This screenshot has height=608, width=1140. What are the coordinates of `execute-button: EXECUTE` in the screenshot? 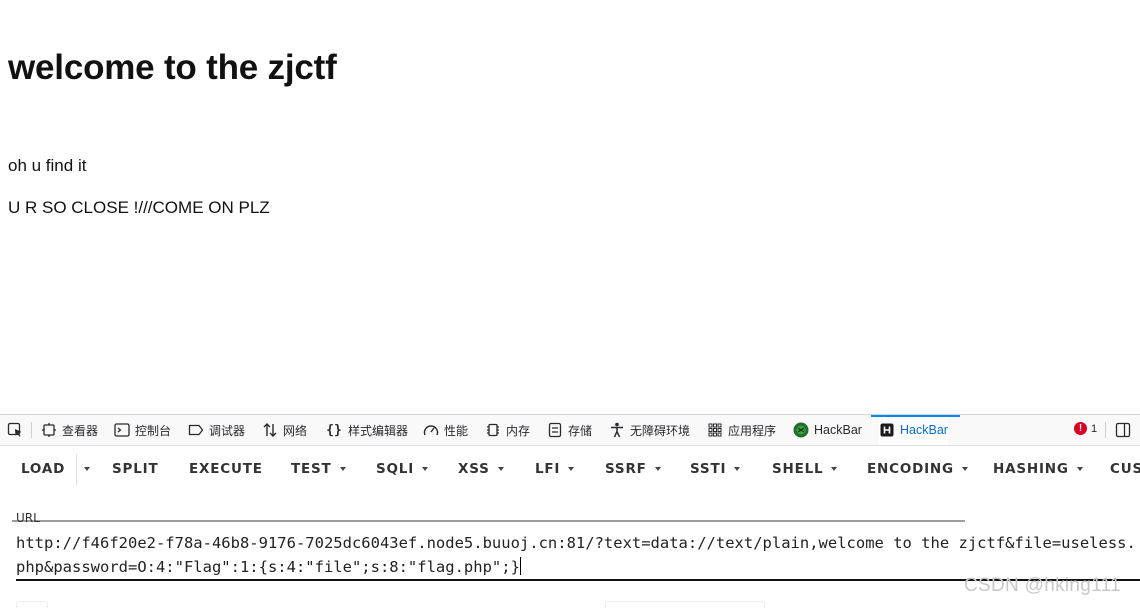 It's located at (226, 469).